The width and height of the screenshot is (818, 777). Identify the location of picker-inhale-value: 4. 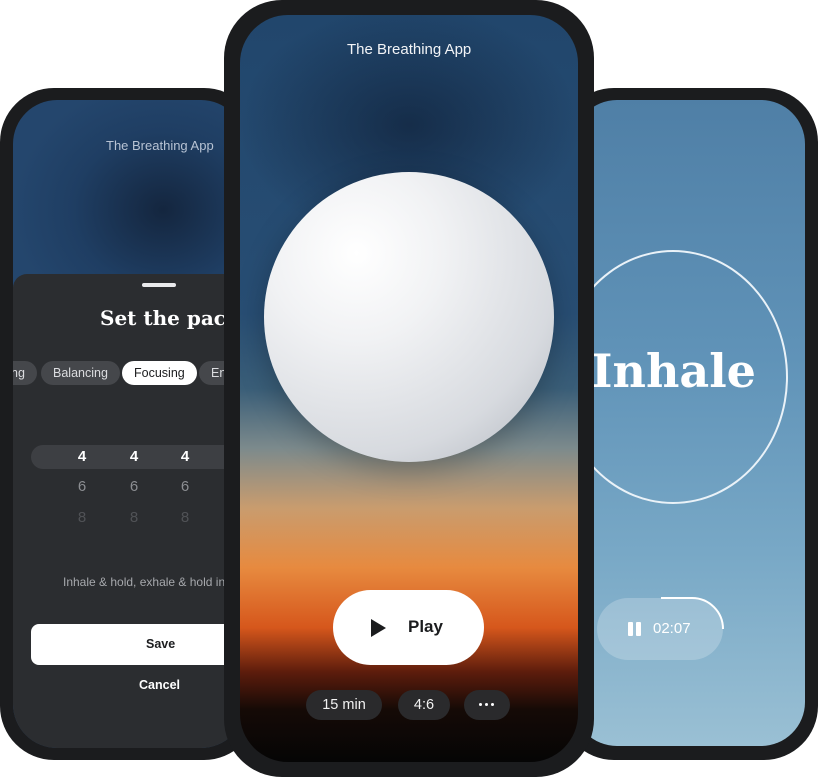
(82, 456).